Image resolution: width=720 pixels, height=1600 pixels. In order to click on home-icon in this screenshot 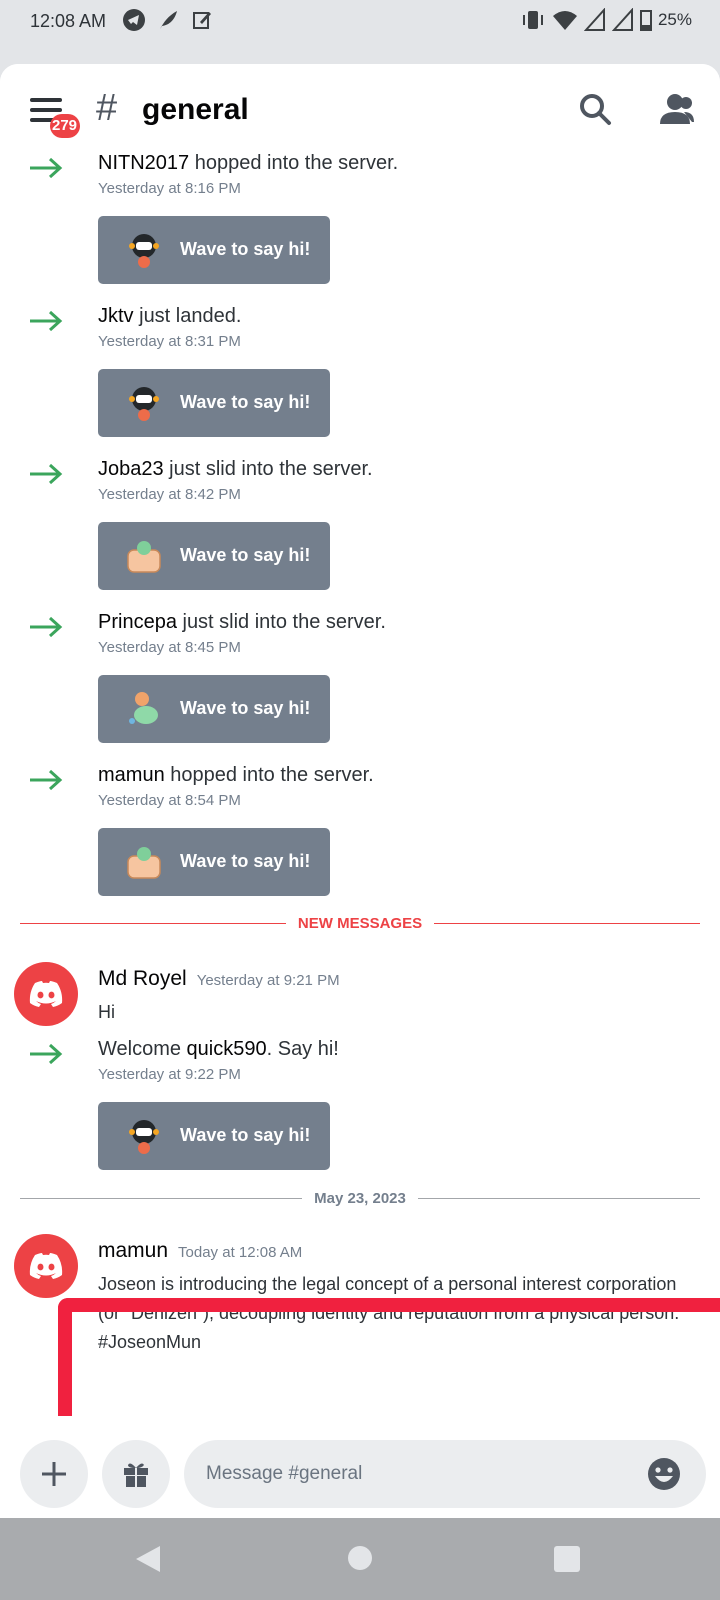, I will do `click(360, 1558)`.